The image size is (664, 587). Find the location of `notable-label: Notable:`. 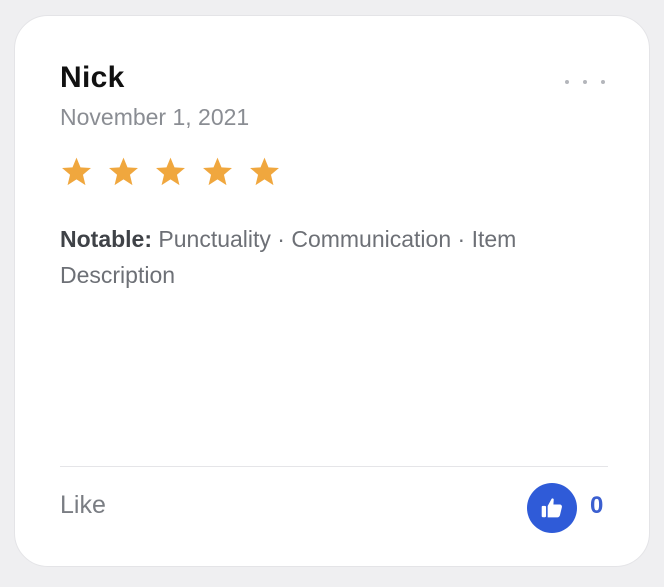

notable-label: Notable: is located at coordinates (106, 239).